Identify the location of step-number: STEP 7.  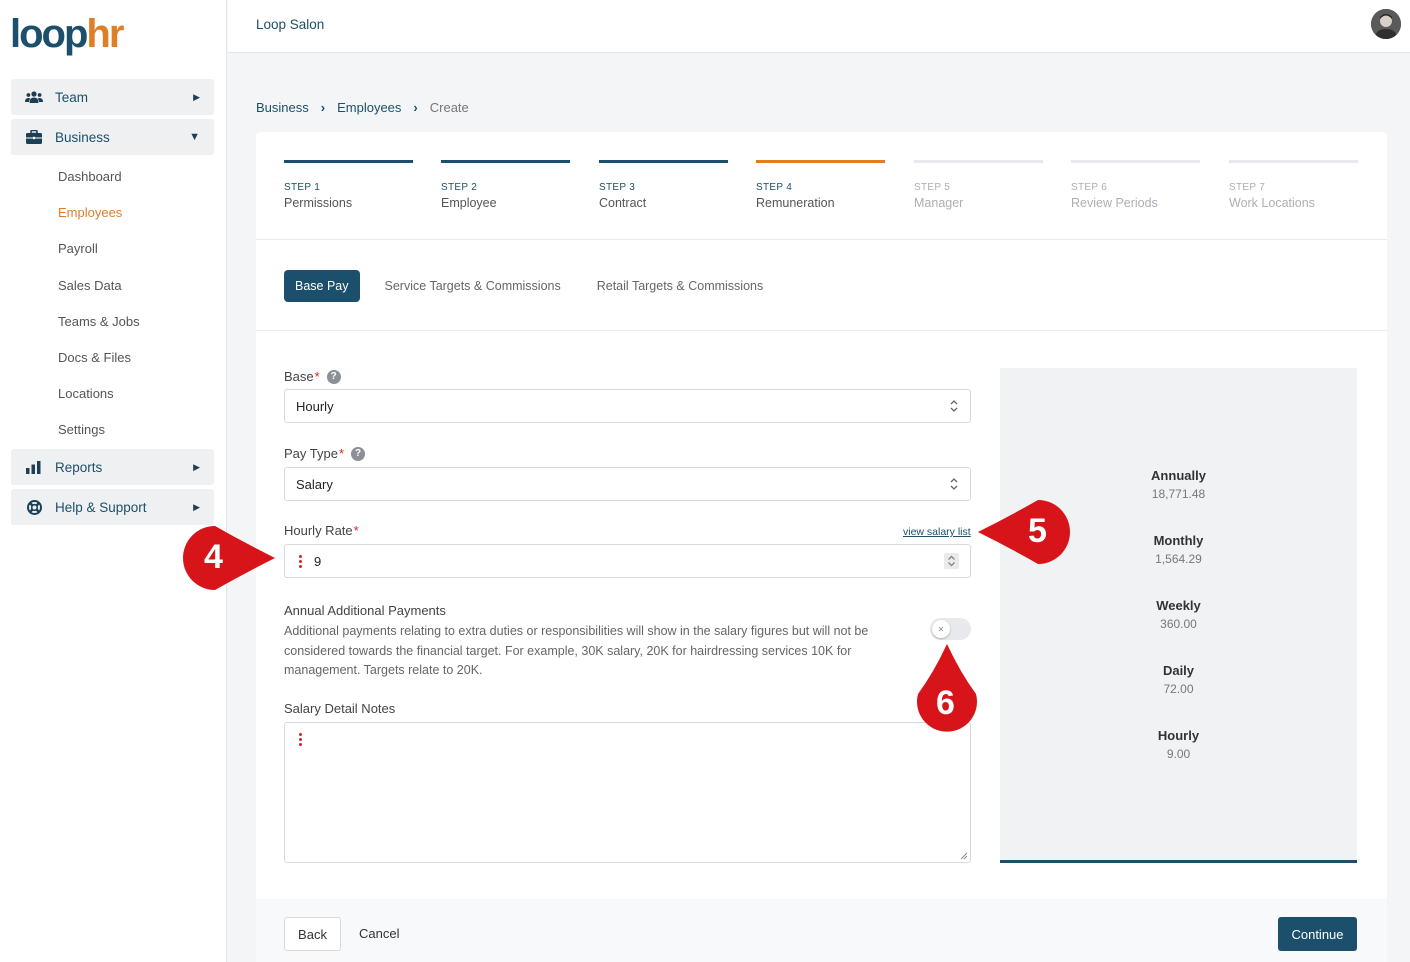
(1247, 187).